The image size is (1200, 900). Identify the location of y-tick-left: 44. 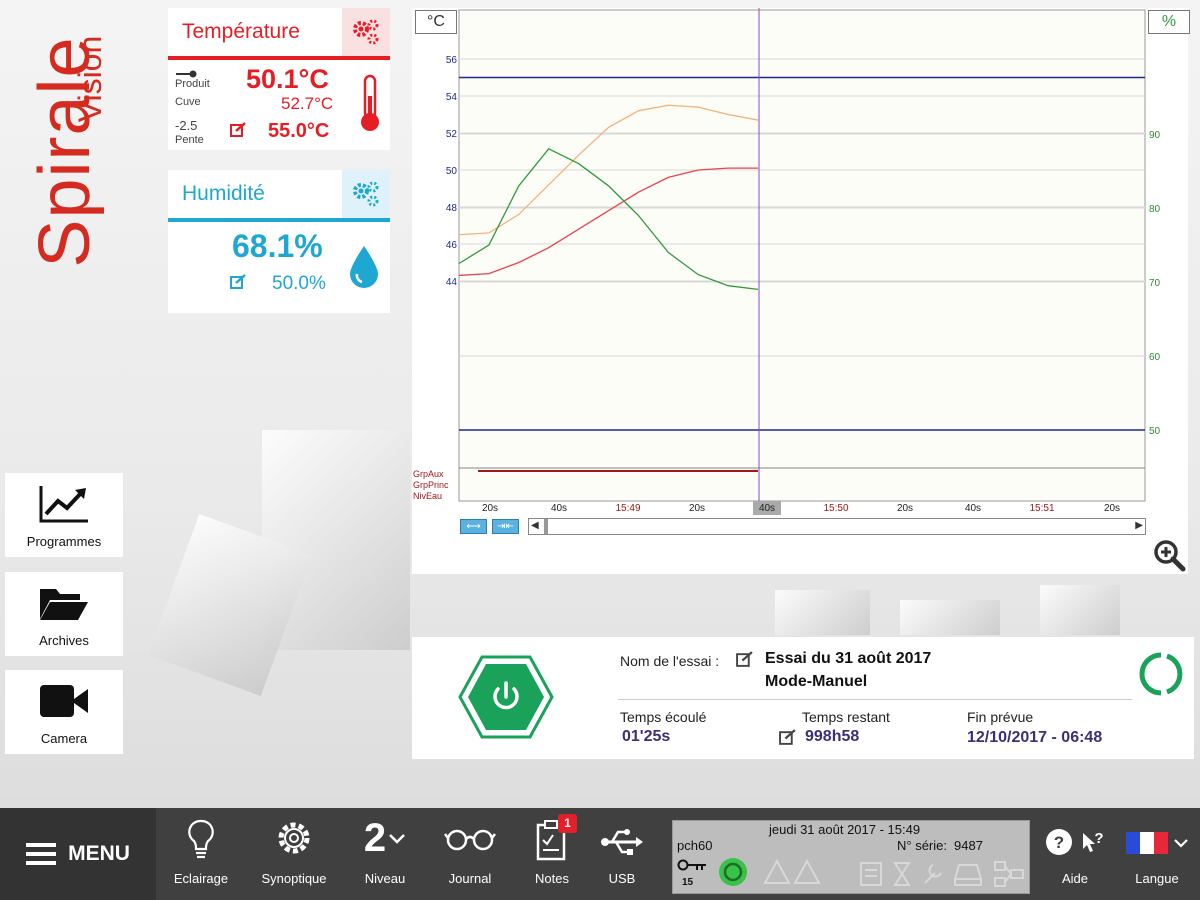
(452, 282).